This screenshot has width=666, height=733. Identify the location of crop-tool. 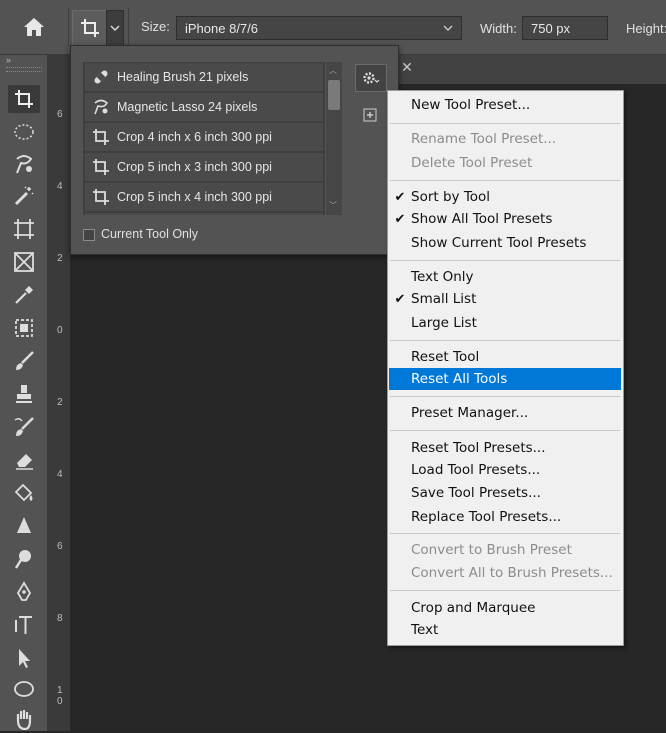
(24, 99).